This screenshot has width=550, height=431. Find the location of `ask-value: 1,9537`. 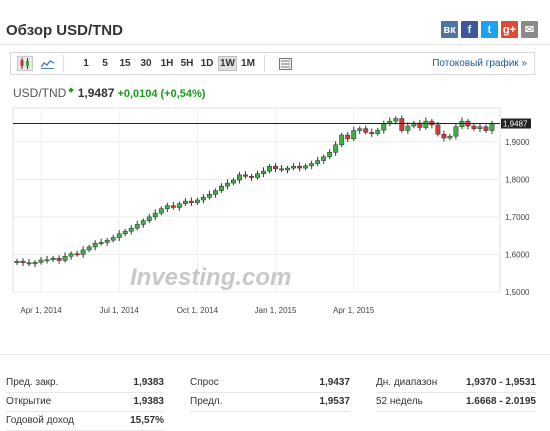

ask-value: 1,9537 is located at coordinates (334, 401).